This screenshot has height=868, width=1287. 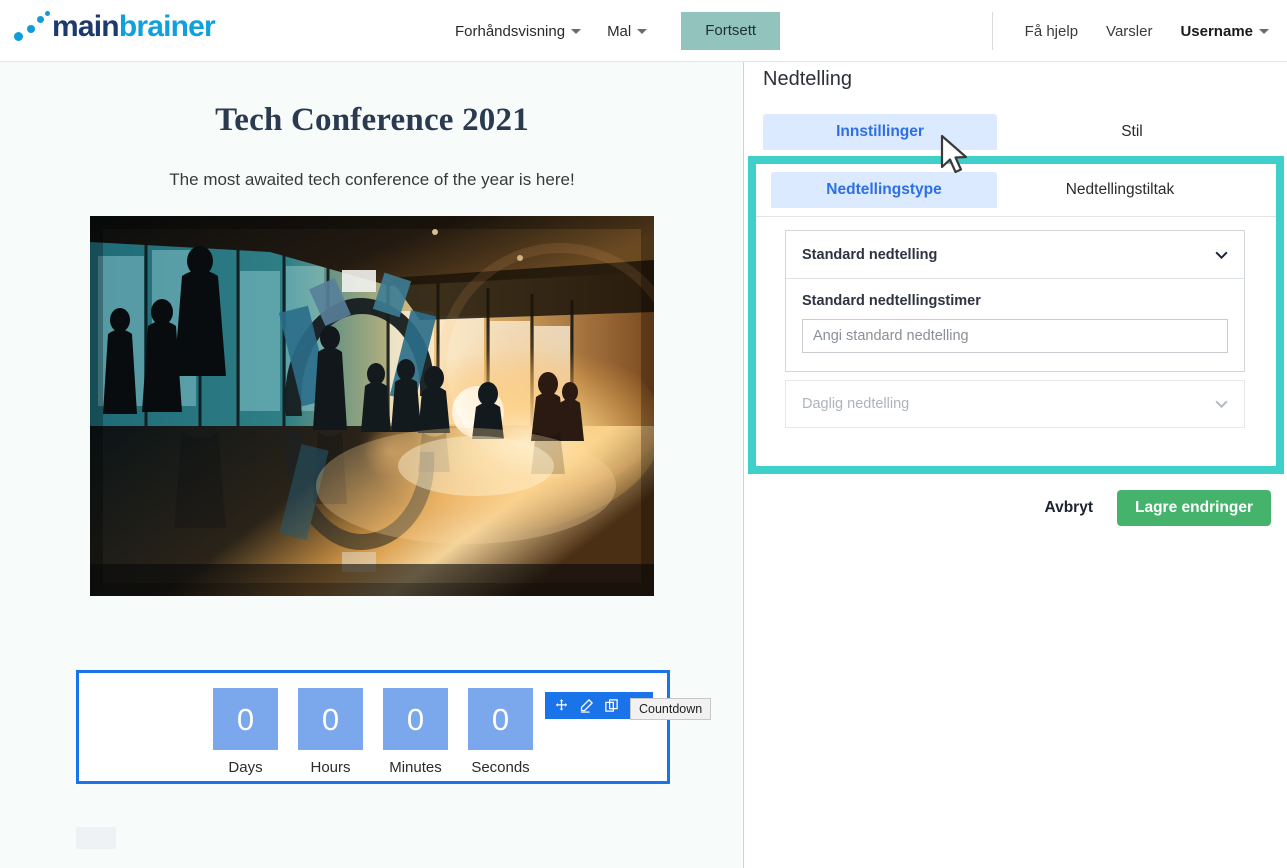 What do you see at coordinates (167, 26) in the screenshot?
I see `logo-text-brainer: brainer` at bounding box center [167, 26].